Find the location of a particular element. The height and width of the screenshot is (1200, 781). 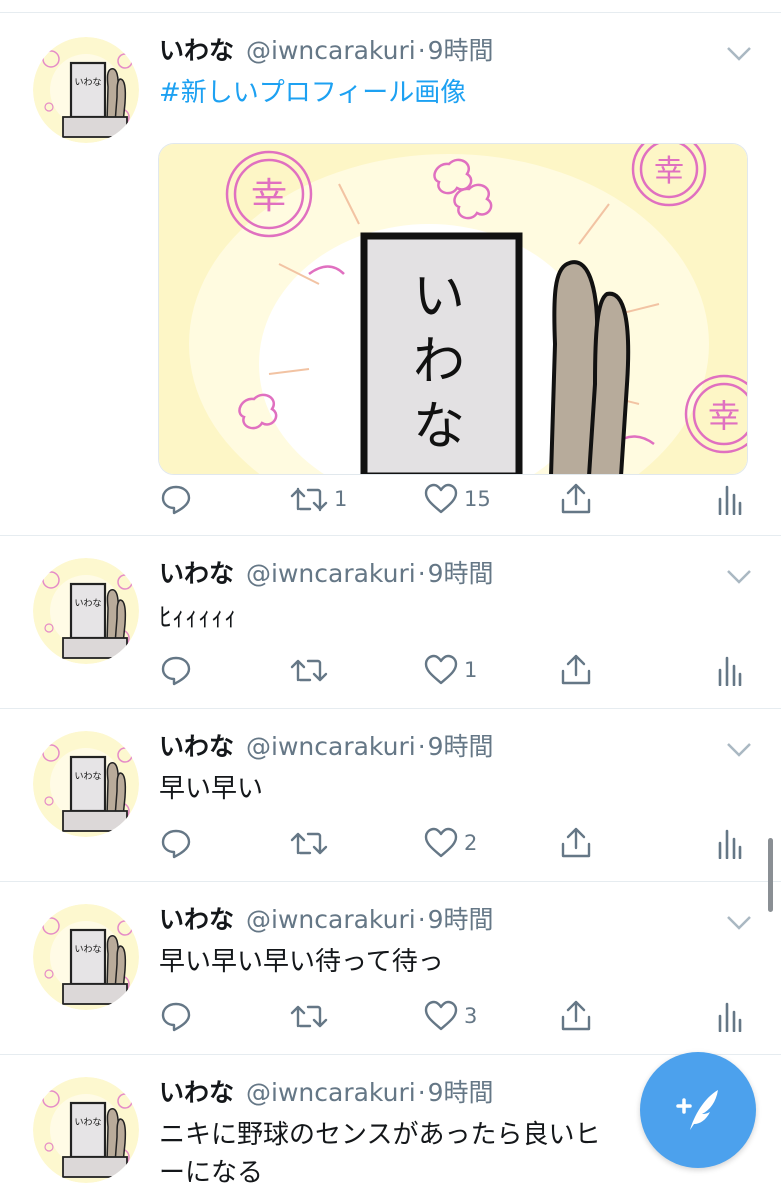

like-button: 15 is located at coordinates (457, 499).